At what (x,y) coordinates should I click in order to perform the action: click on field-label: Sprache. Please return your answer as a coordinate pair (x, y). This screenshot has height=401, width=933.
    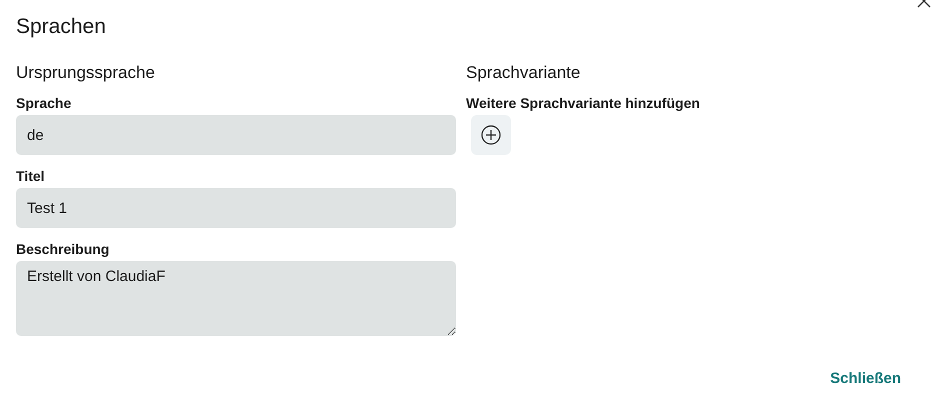
    Looking at the image, I should click on (44, 103).